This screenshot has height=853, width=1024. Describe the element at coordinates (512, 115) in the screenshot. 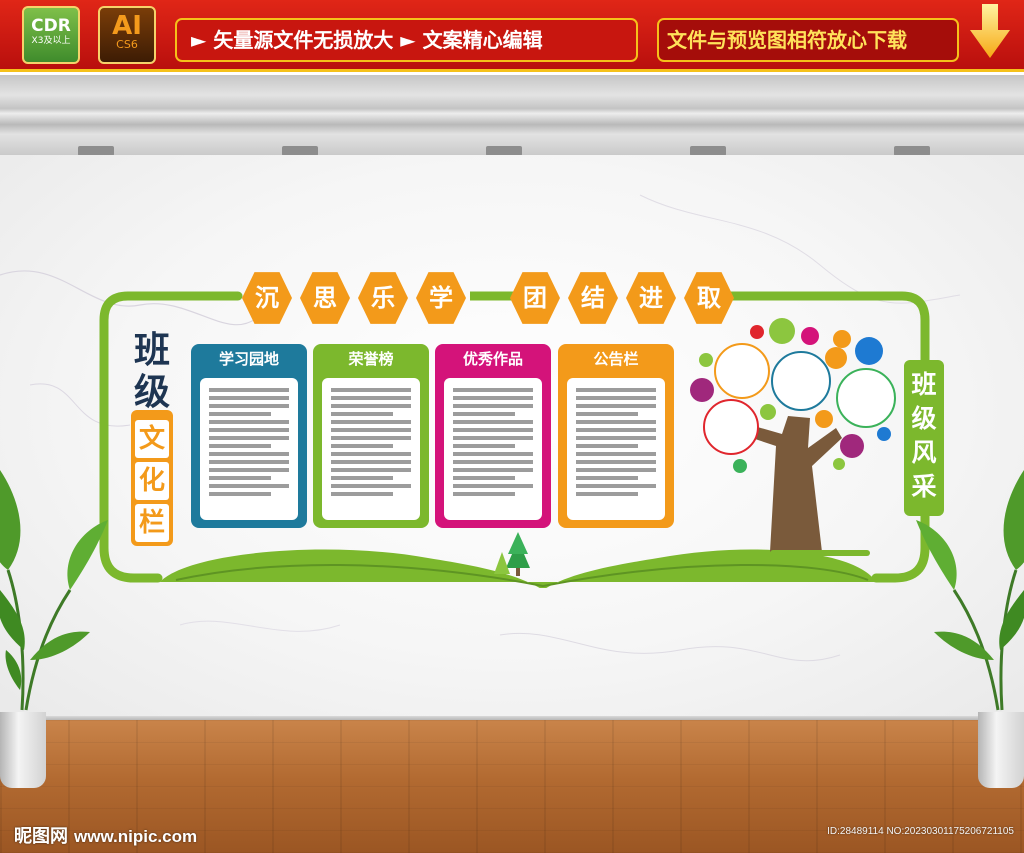

I see `ceiling` at that location.